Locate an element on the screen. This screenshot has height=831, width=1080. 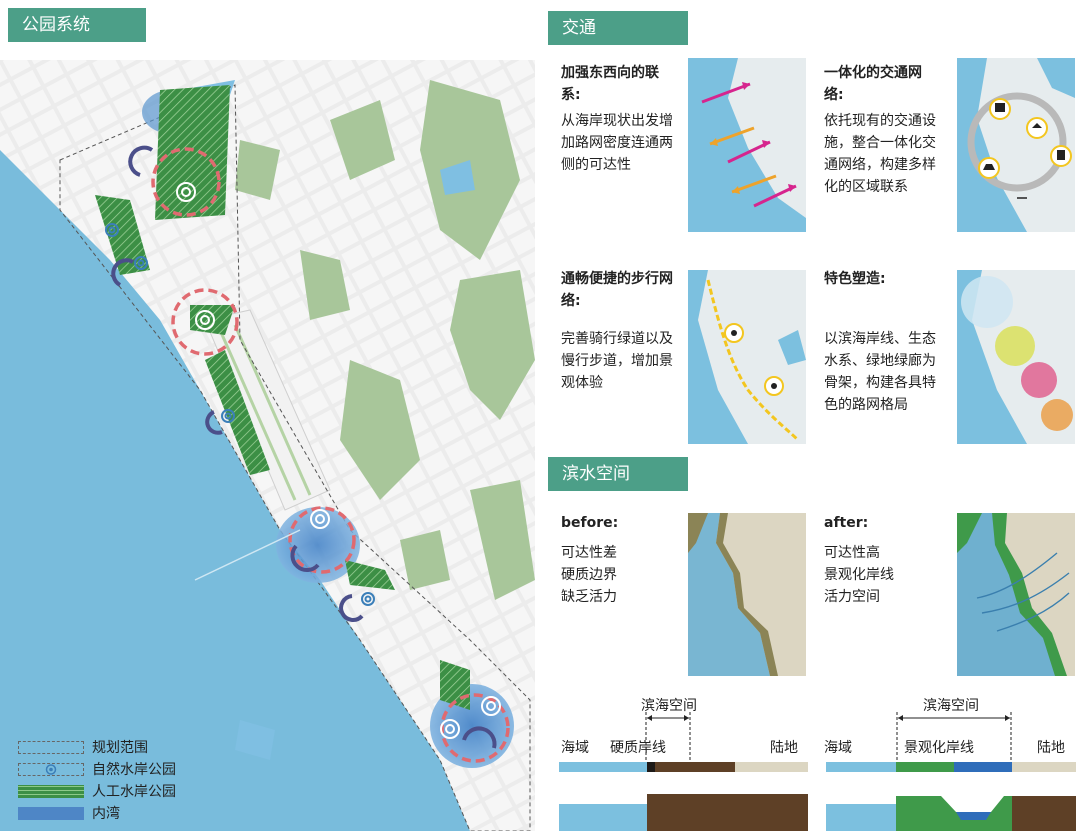
after-line: 可达性高 is located at coordinates (852, 553).